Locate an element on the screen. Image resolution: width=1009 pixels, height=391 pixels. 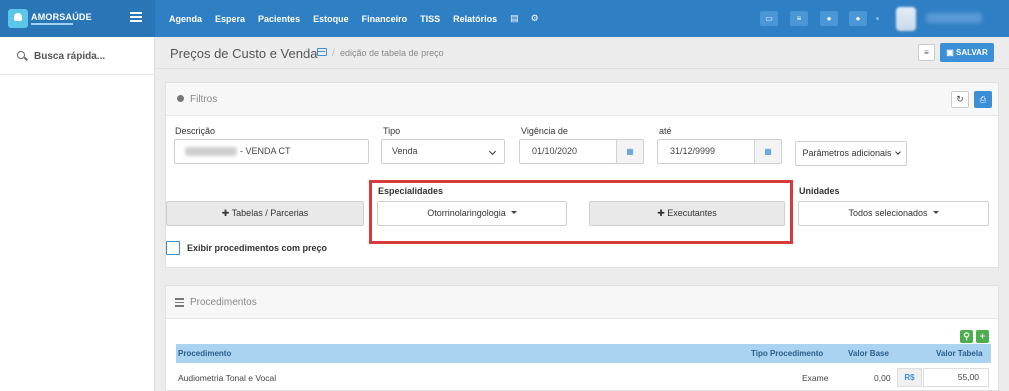
highlight-box is located at coordinates (581, 212).